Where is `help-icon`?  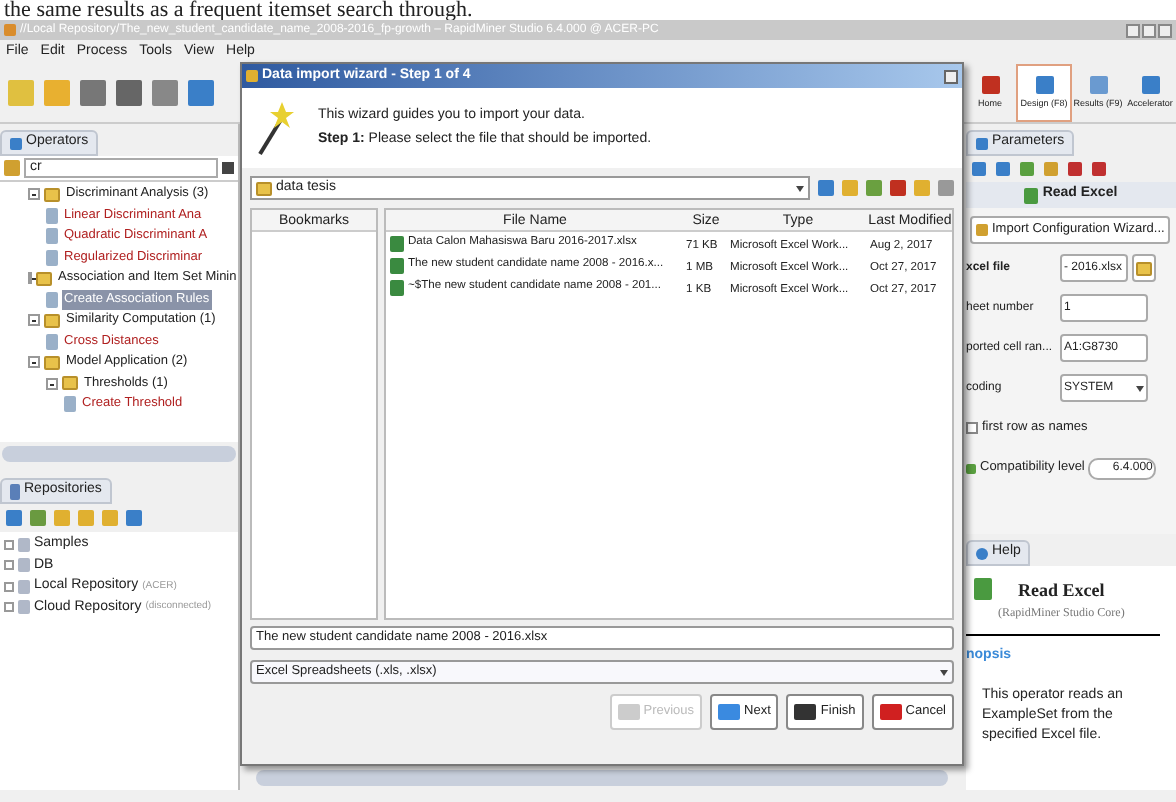 help-icon is located at coordinates (982, 553).